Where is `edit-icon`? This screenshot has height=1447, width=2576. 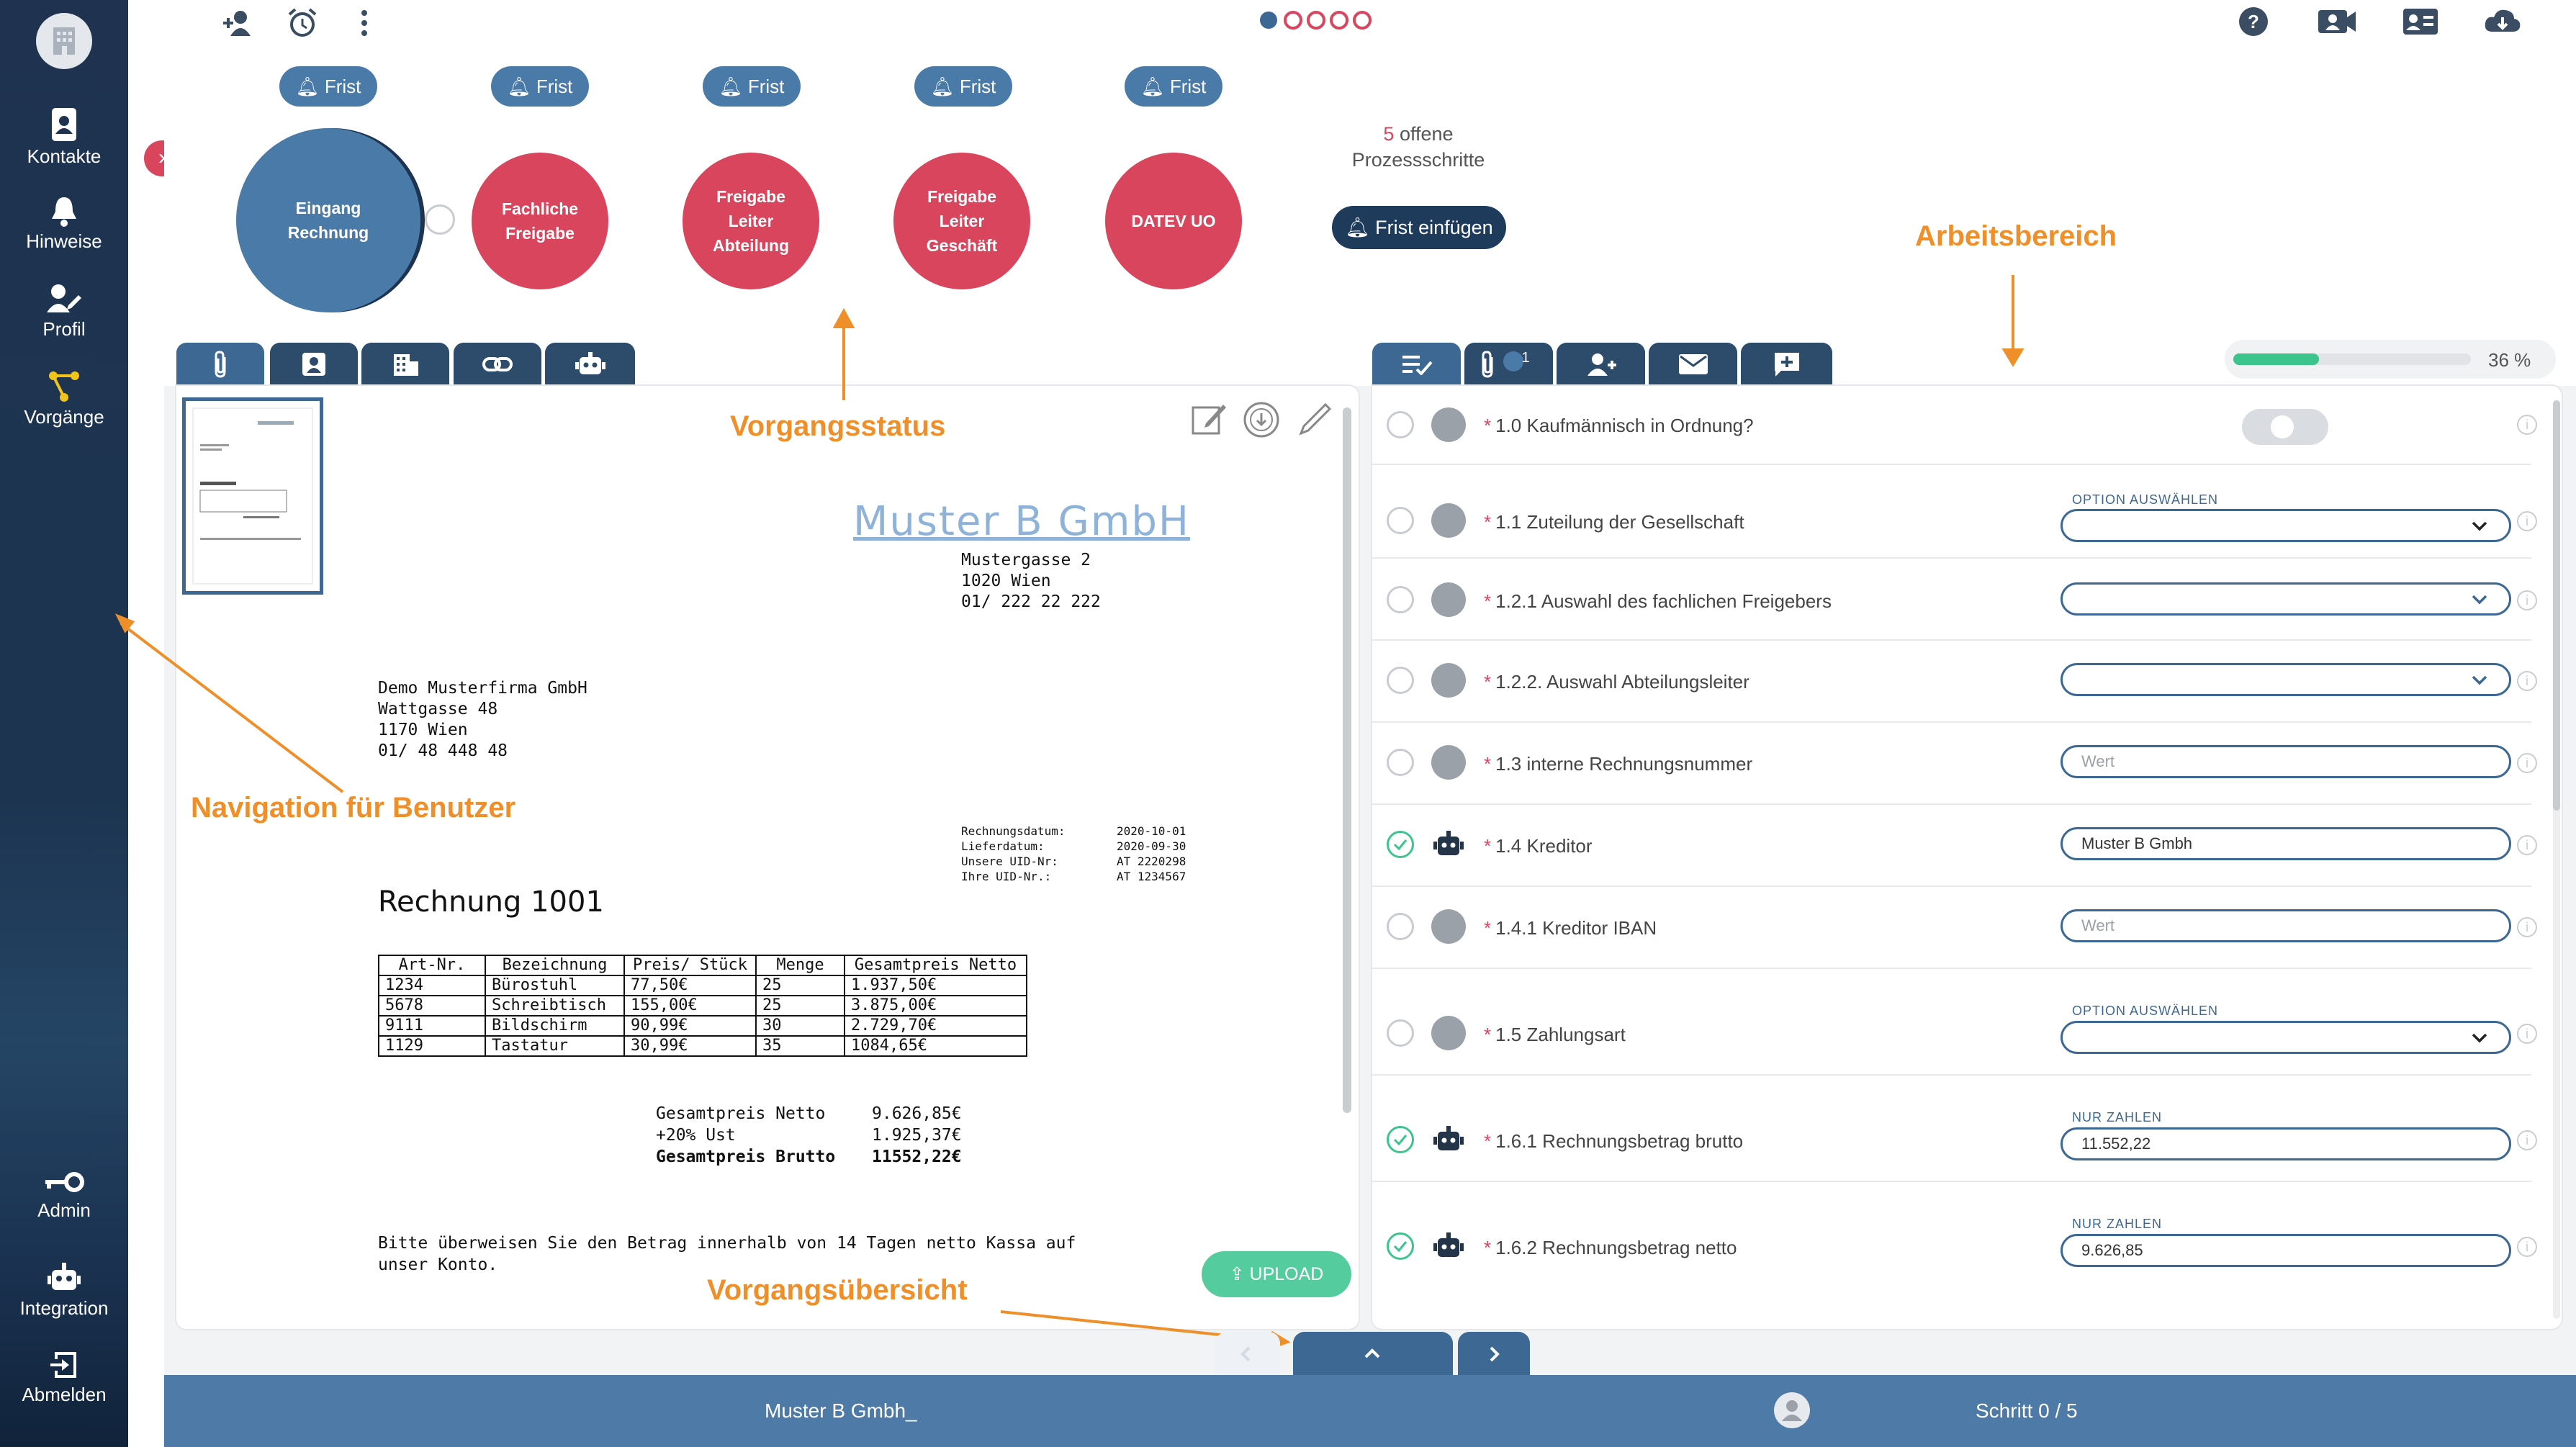 edit-icon is located at coordinates (1209, 419).